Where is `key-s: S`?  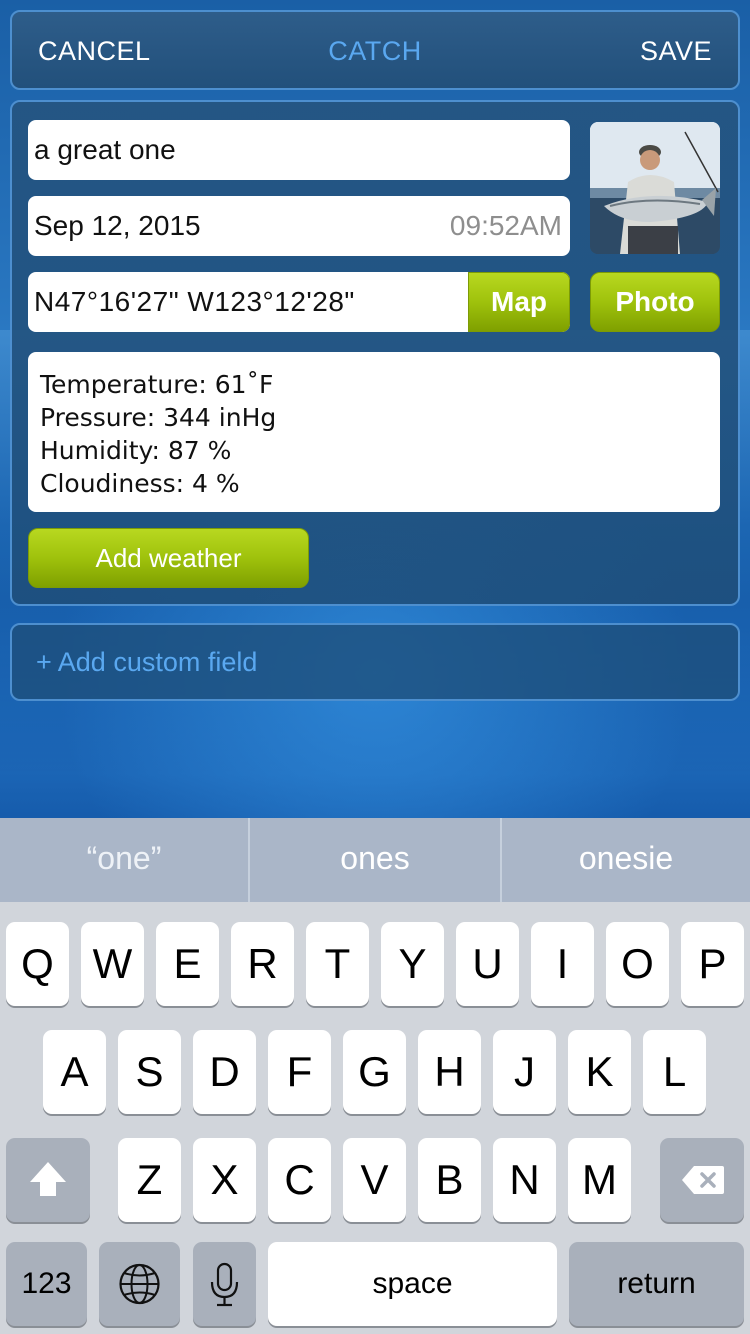 key-s: S is located at coordinates (149, 1072).